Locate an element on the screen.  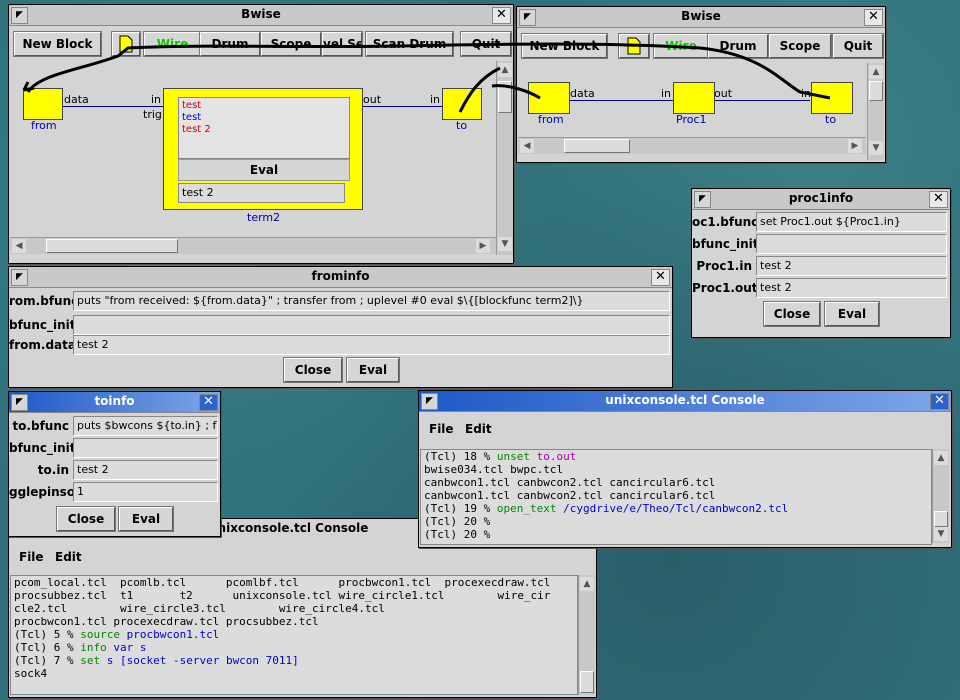
toinfo-titlebar: ◤ toinfo ✕ is located at coordinates (114, 402).